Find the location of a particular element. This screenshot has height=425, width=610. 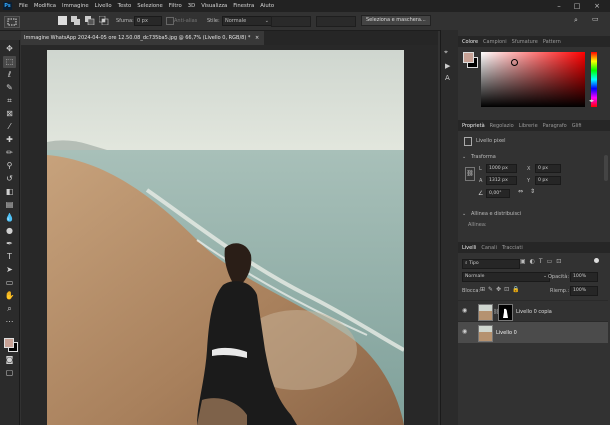

layer-name: Livello 0 is located at coordinates (506, 333).